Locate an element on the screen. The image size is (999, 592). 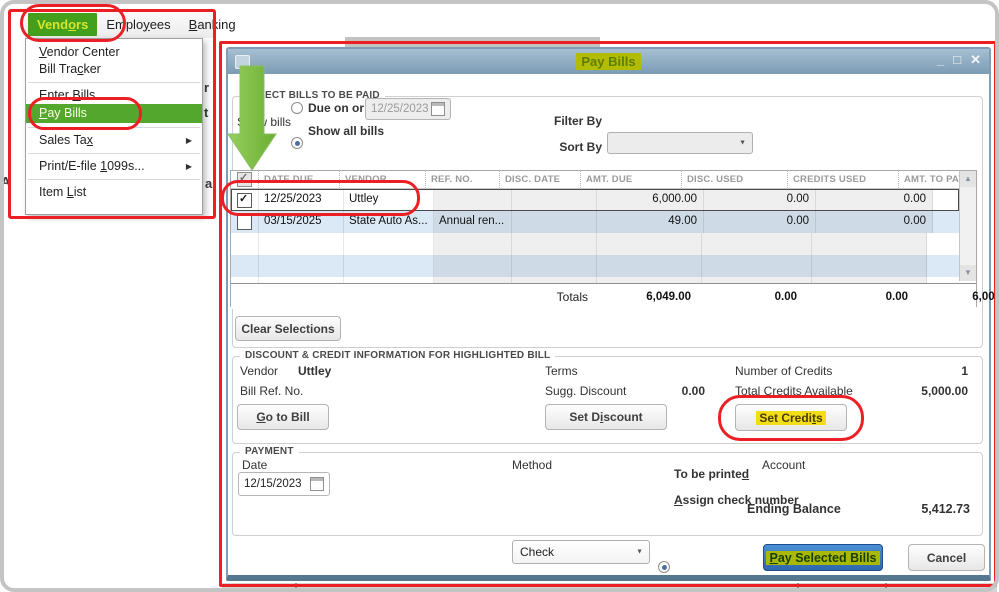
payment-date-field: 12/15/2023 is located at coordinates (284, 484).